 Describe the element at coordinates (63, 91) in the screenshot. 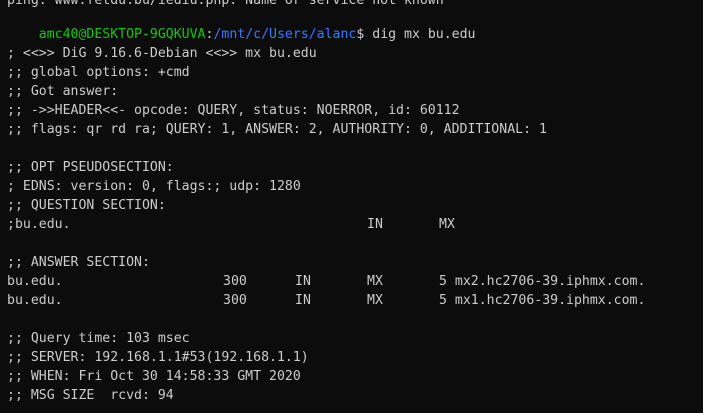

I see `got-answer-line: ;; Got answer:` at that location.